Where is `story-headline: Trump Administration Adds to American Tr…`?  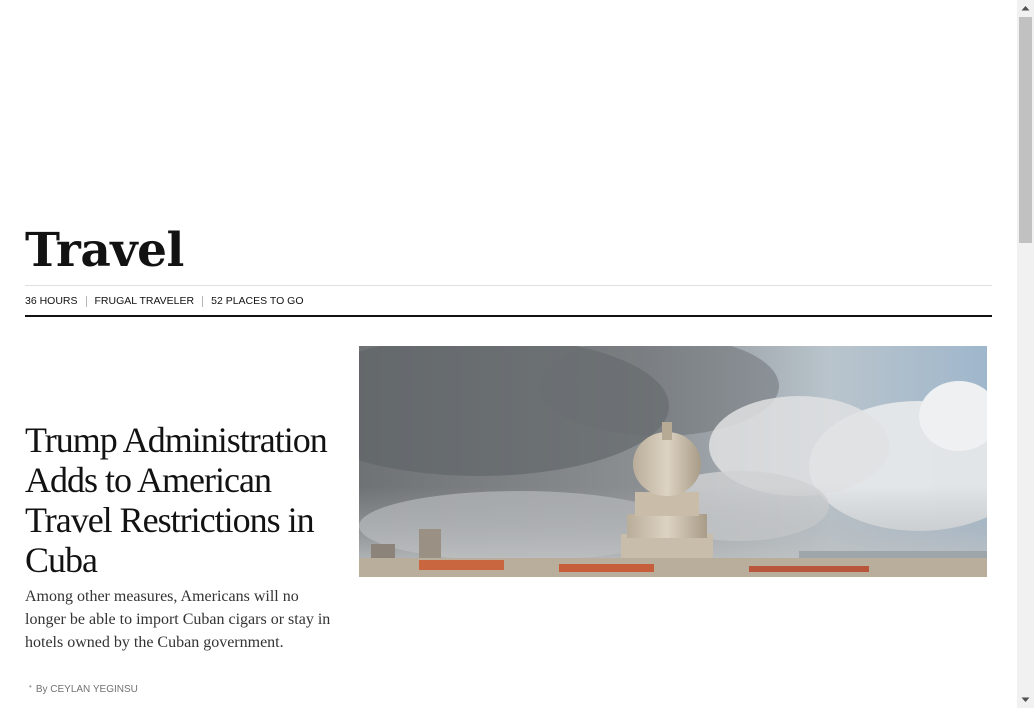
story-headline: Trump Administration Adds to American Tr… is located at coordinates (180, 500).